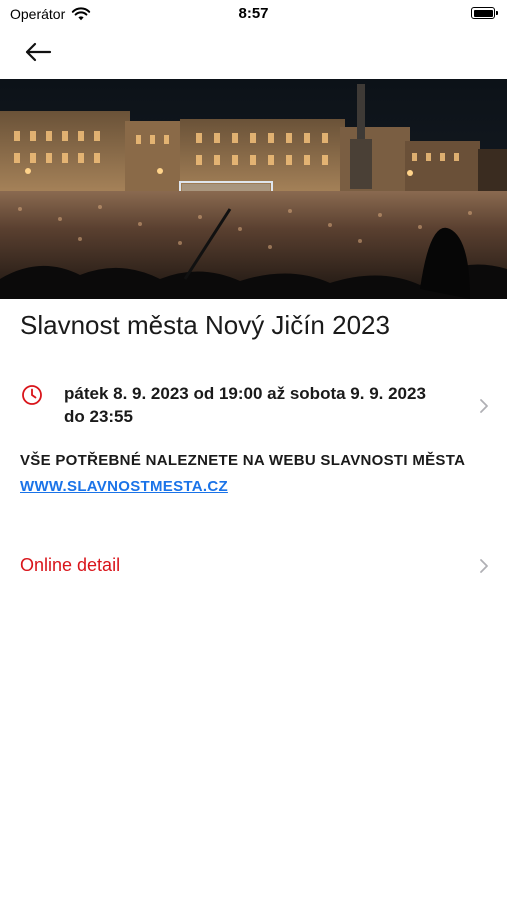 Image resolution: width=507 pixels, height=900 pixels. I want to click on battery-icon, so click(484, 13).